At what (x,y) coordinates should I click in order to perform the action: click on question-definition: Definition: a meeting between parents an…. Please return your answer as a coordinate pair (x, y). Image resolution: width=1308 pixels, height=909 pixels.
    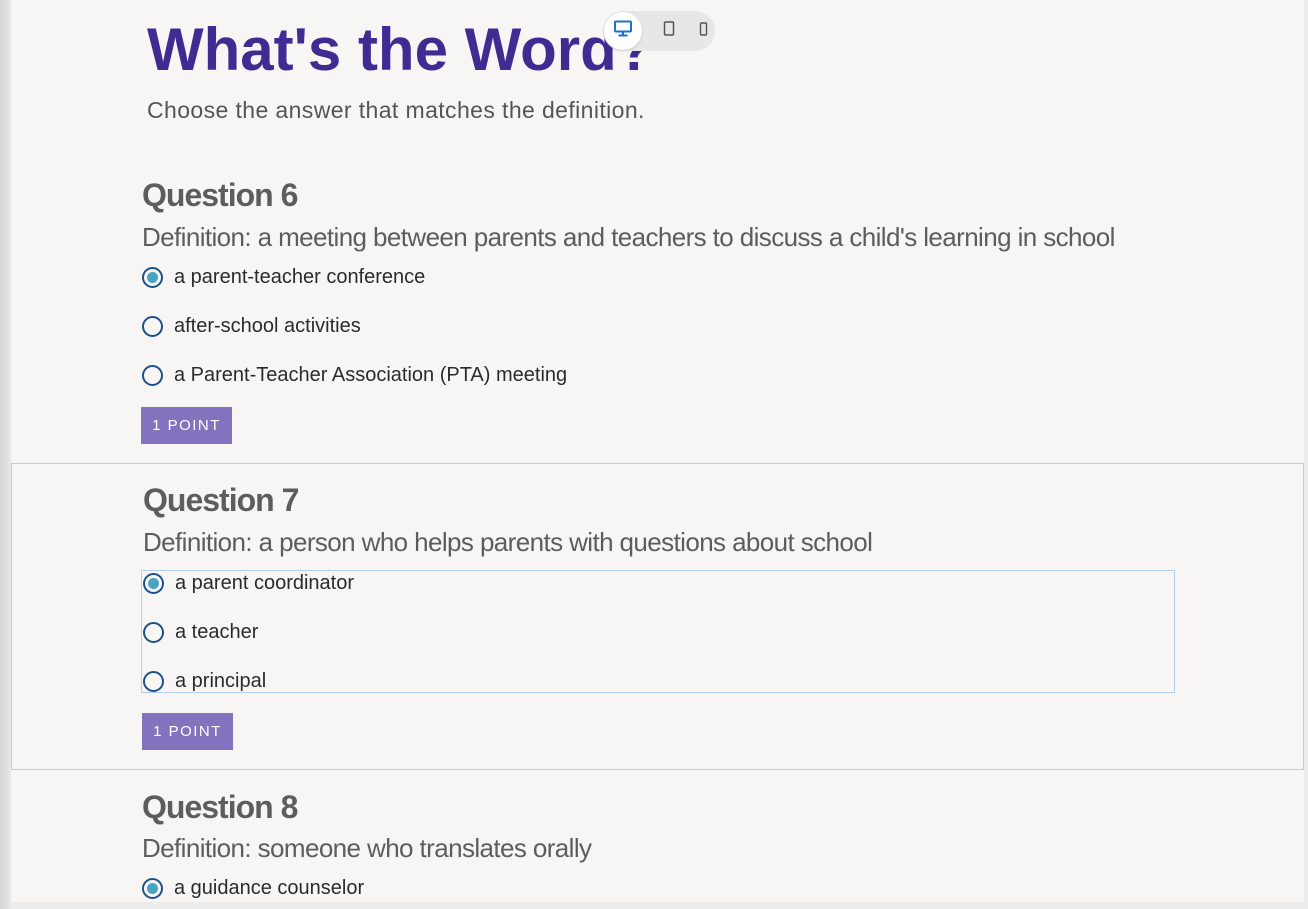
    Looking at the image, I should click on (628, 237).